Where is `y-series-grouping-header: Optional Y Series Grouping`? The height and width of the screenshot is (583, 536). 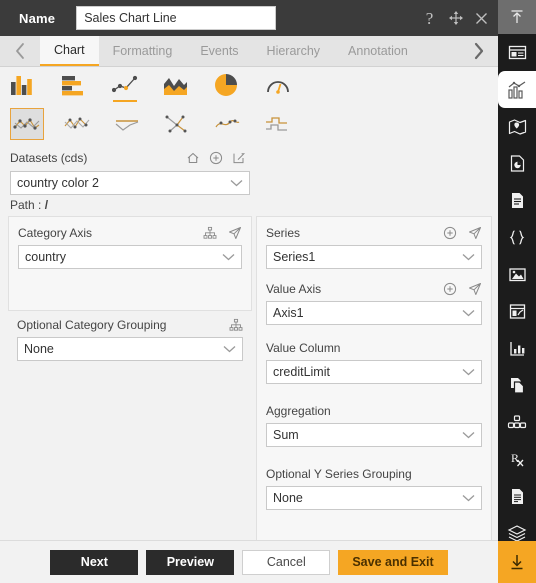
y-series-grouping-header: Optional Y Series Grouping is located at coordinates (374, 473).